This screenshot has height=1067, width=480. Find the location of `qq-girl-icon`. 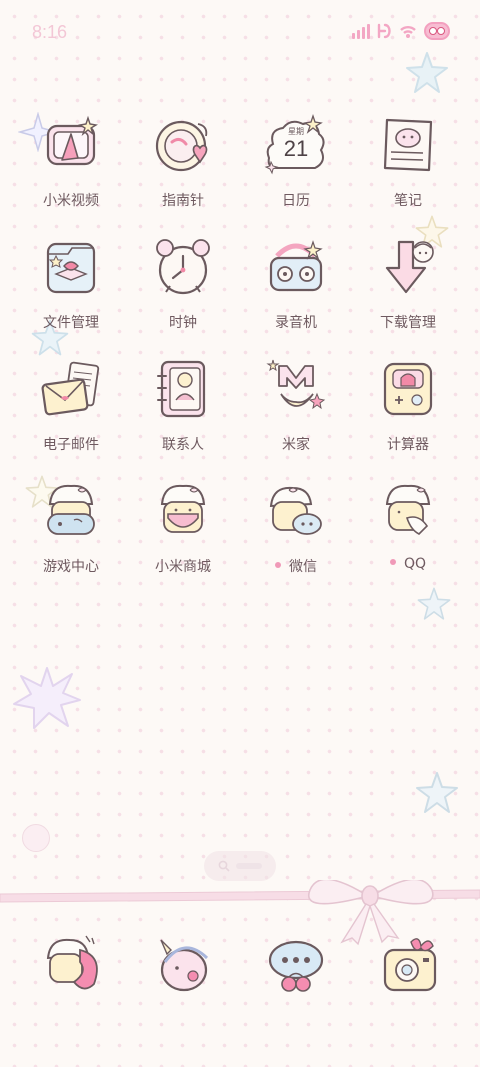

qq-girl-icon is located at coordinates (408, 511).